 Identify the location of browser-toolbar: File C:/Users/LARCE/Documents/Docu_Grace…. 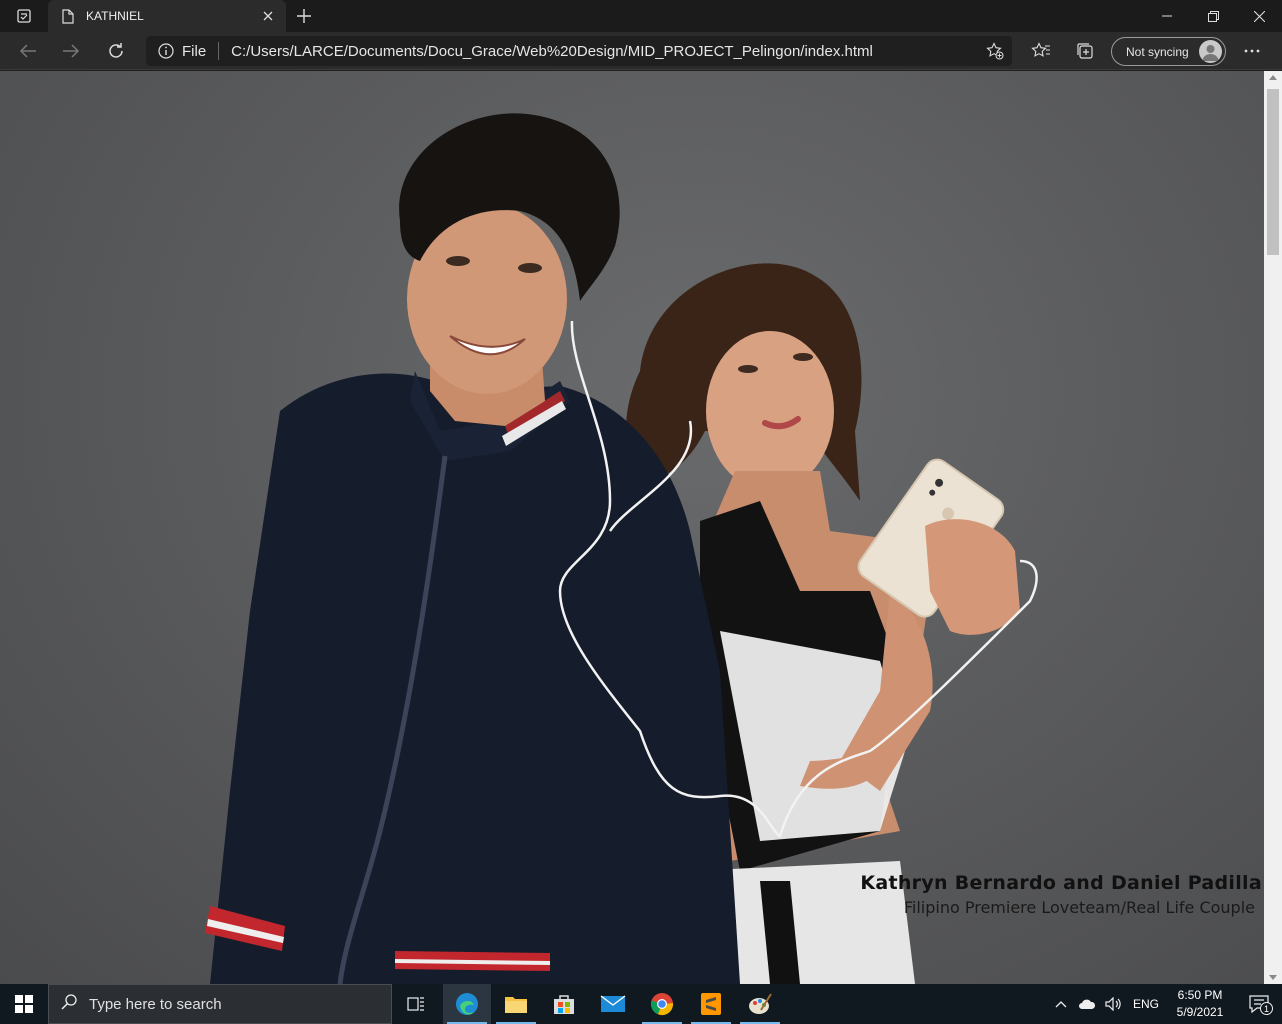
(641, 51).